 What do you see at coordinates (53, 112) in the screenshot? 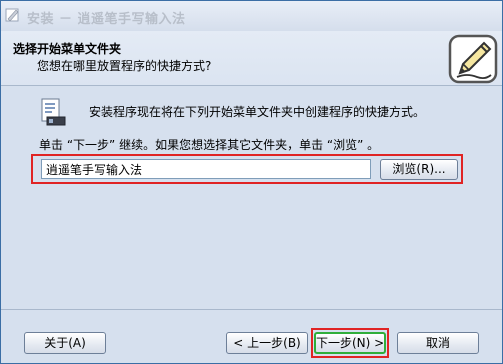
I see `program-shortcut-icon` at bounding box center [53, 112].